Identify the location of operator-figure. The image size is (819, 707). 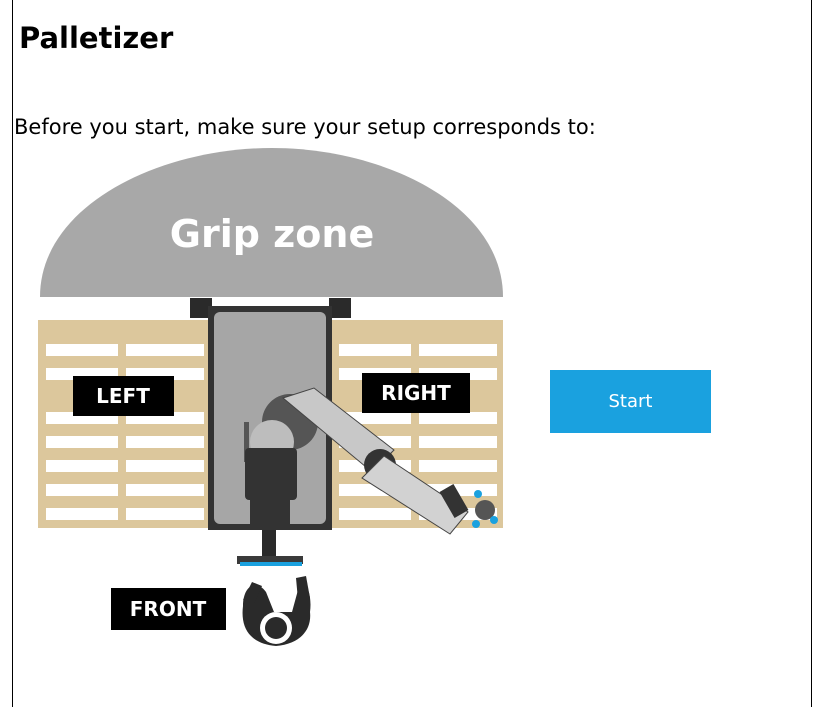
(276, 611).